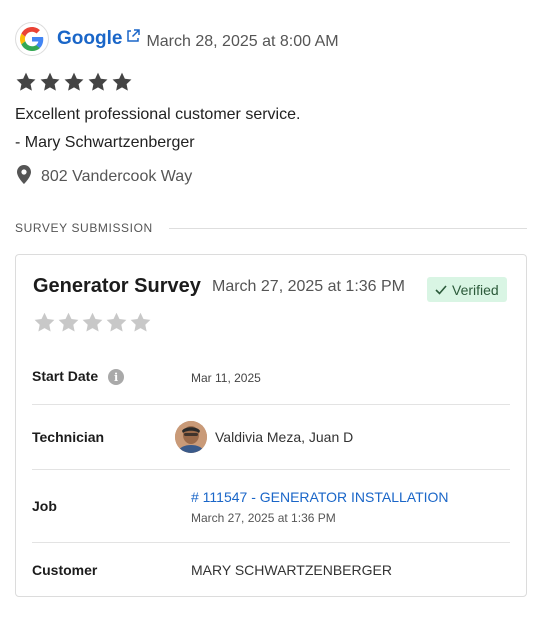 This screenshot has width=541, height=633. I want to click on technician-label: Technician, so click(68, 437).